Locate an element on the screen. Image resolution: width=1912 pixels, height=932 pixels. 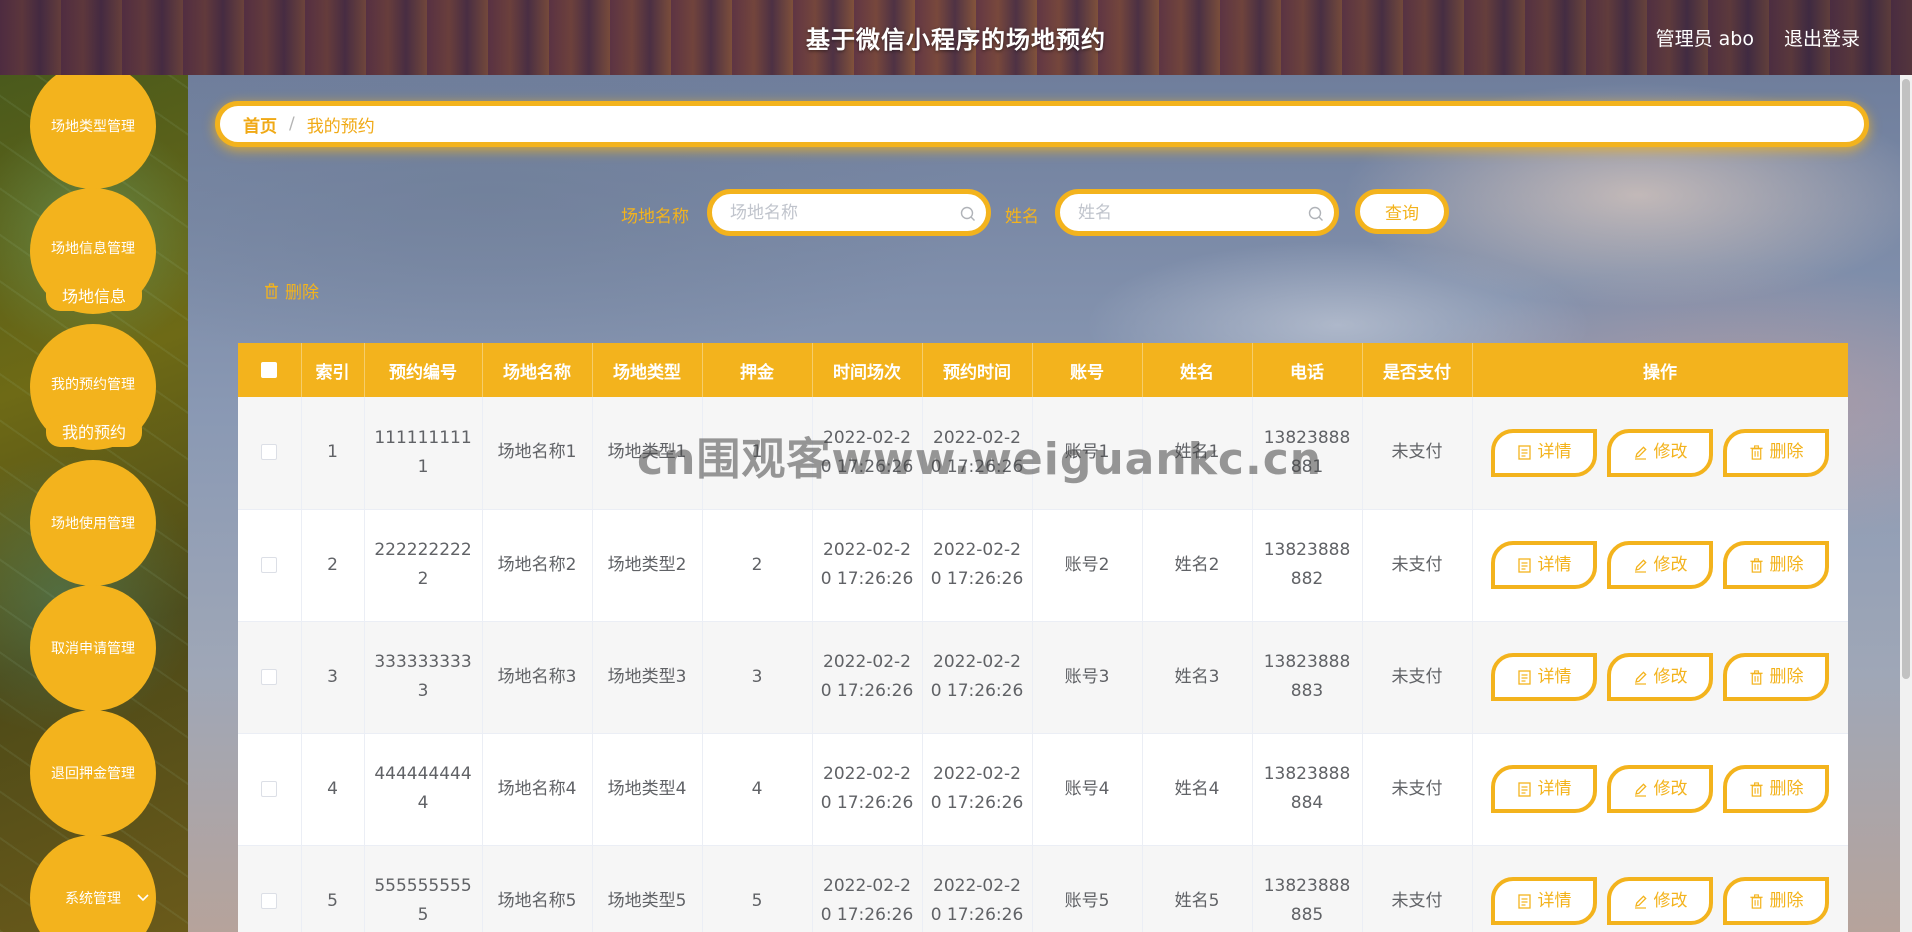
header-select-all is located at coordinates (270, 370).